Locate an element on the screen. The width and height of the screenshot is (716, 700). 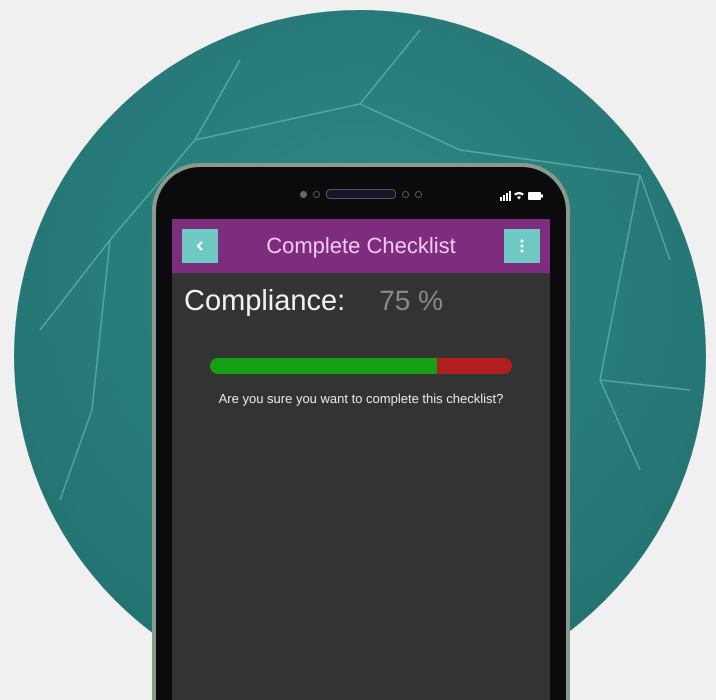
confirmation-message: Are you sure you want to complete this checklist? is located at coordinates (361, 398).